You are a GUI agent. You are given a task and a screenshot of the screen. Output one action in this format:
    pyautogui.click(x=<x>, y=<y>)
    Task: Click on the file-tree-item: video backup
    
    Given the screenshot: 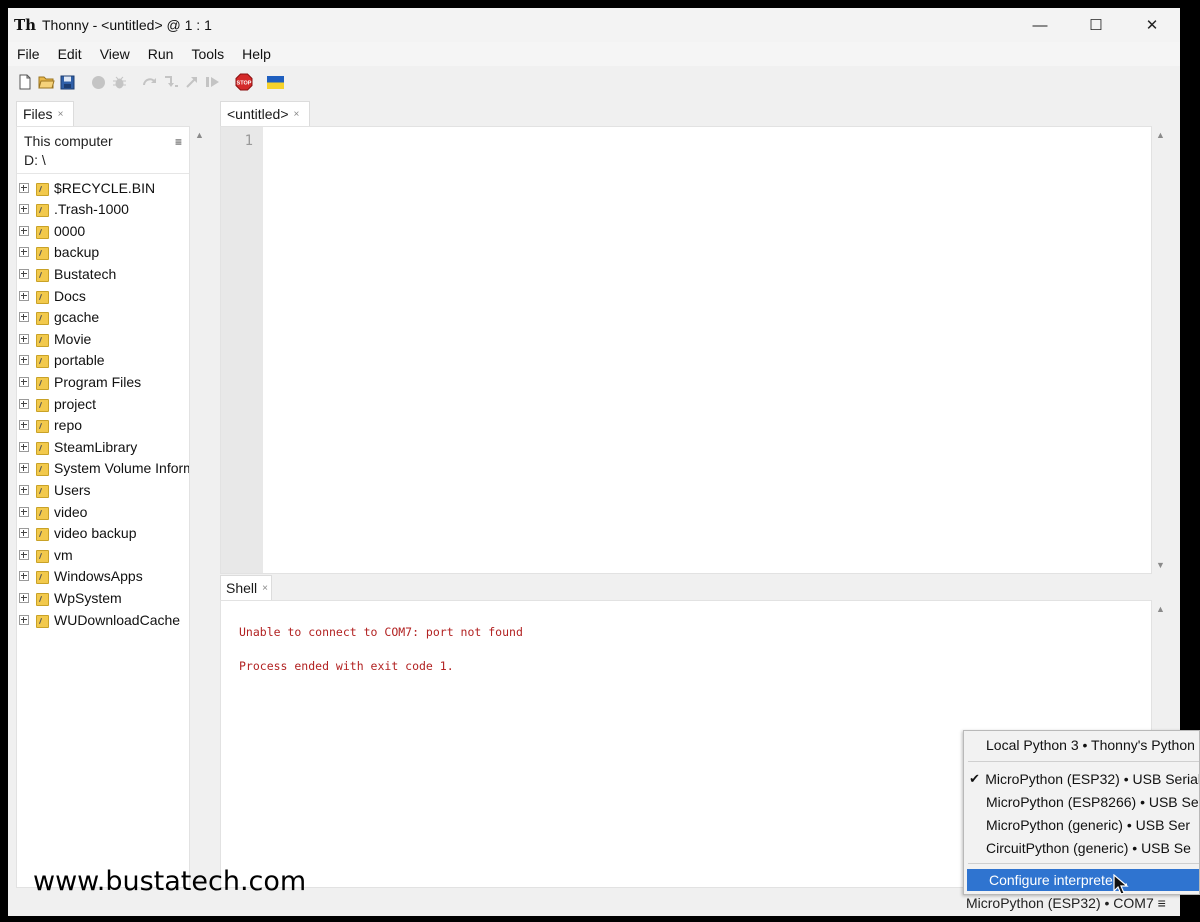 What is the action you would take?
    pyautogui.click(x=77, y=533)
    